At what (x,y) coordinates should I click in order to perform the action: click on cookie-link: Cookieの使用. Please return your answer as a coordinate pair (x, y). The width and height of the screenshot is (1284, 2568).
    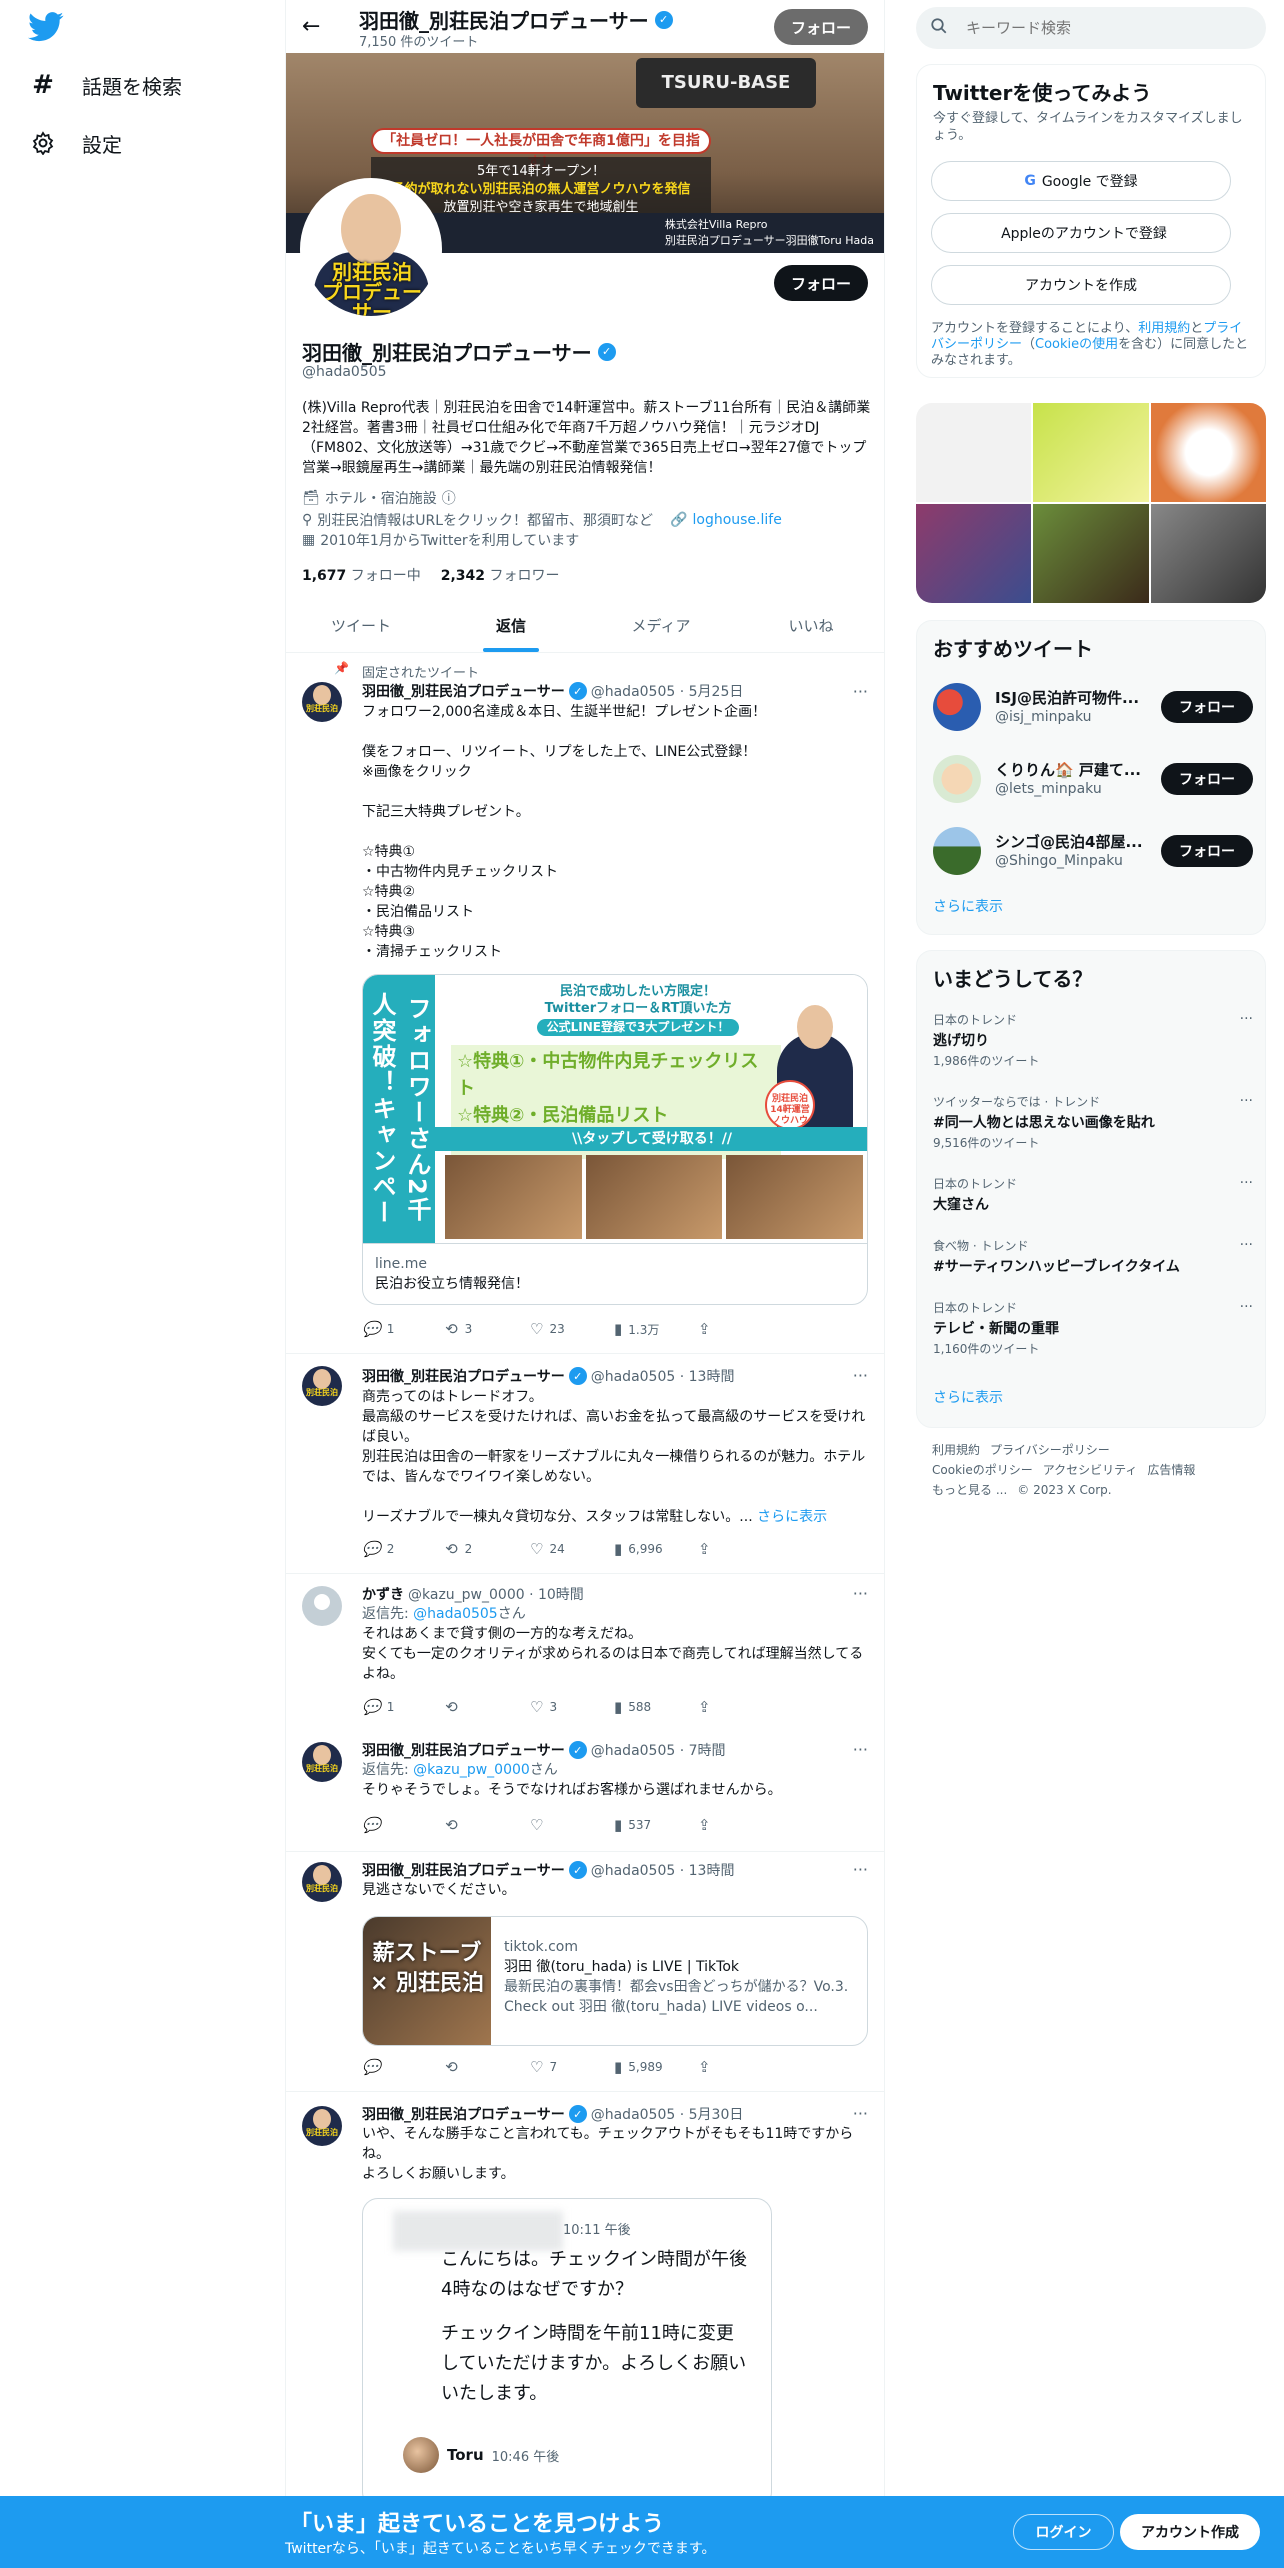
    Looking at the image, I should click on (1076, 344).